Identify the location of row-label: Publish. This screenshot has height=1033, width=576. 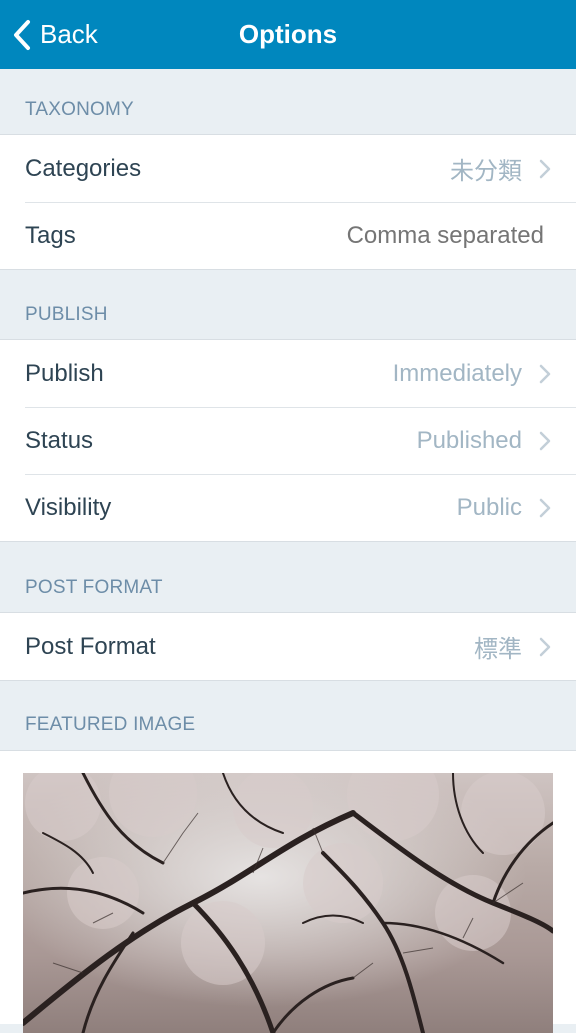
(64, 373).